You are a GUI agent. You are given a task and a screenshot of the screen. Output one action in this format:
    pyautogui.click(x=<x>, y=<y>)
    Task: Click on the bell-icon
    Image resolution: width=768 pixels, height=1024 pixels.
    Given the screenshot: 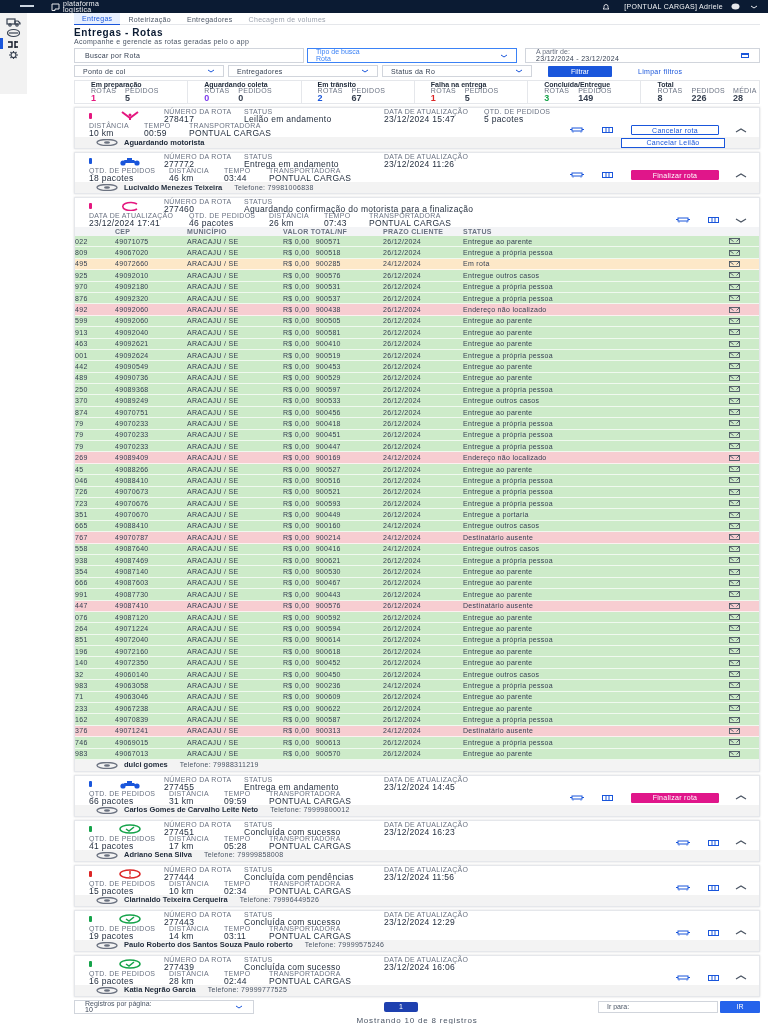 What is the action you would take?
    pyautogui.click(x=606, y=6)
    